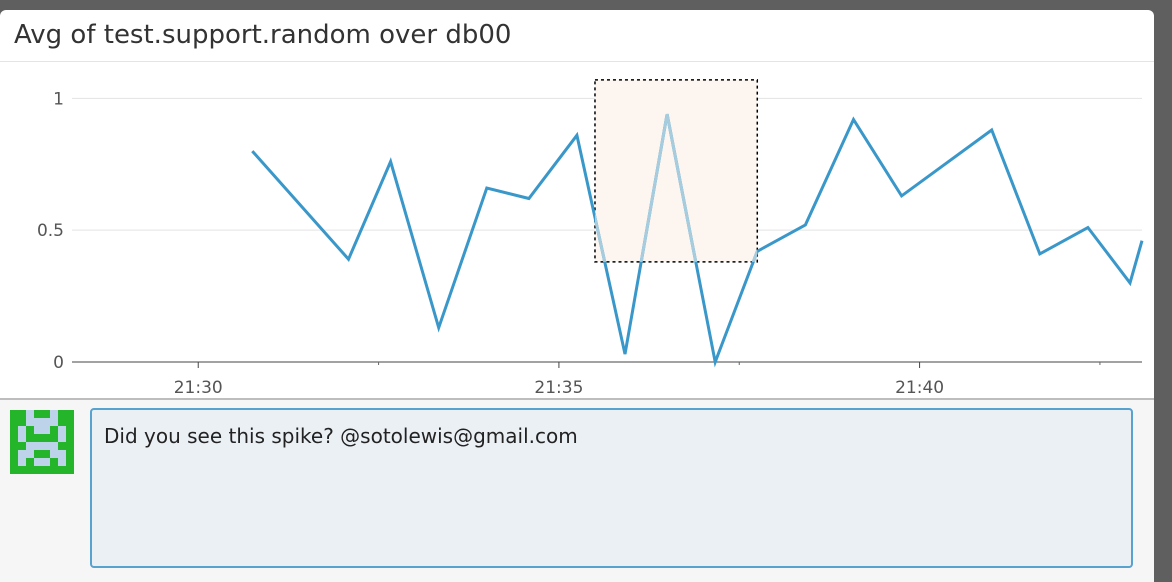 The width and height of the screenshot is (1172, 582). Describe the element at coordinates (919, 388) in the screenshot. I see `x-tick-label: 21:40` at that location.